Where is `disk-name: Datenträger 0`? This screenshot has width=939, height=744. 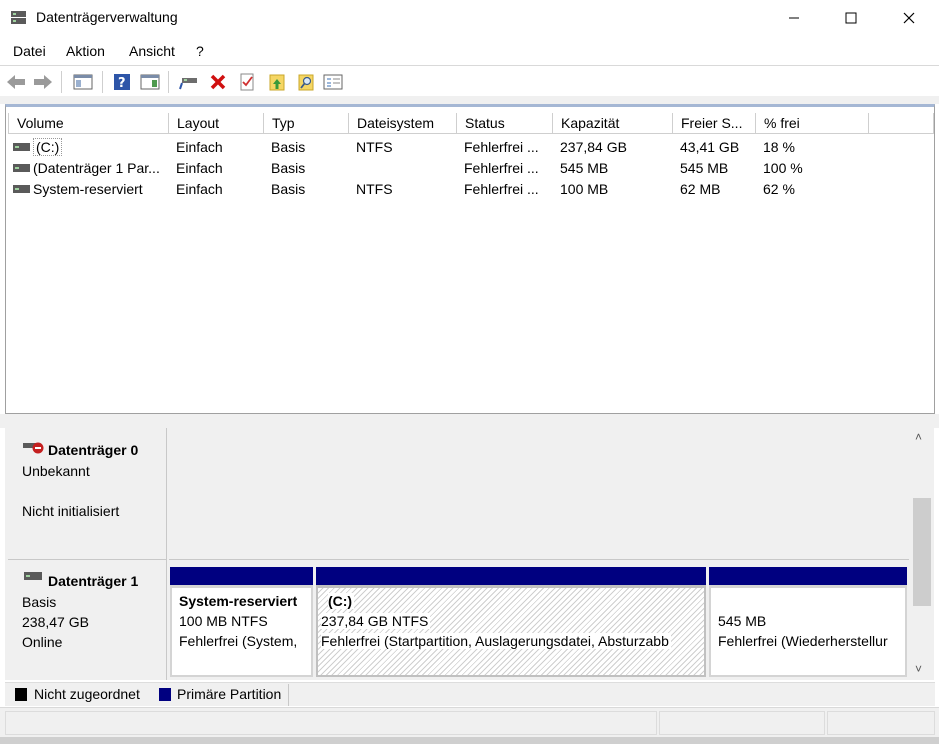
disk-name: Datenträger 0 is located at coordinates (93, 450).